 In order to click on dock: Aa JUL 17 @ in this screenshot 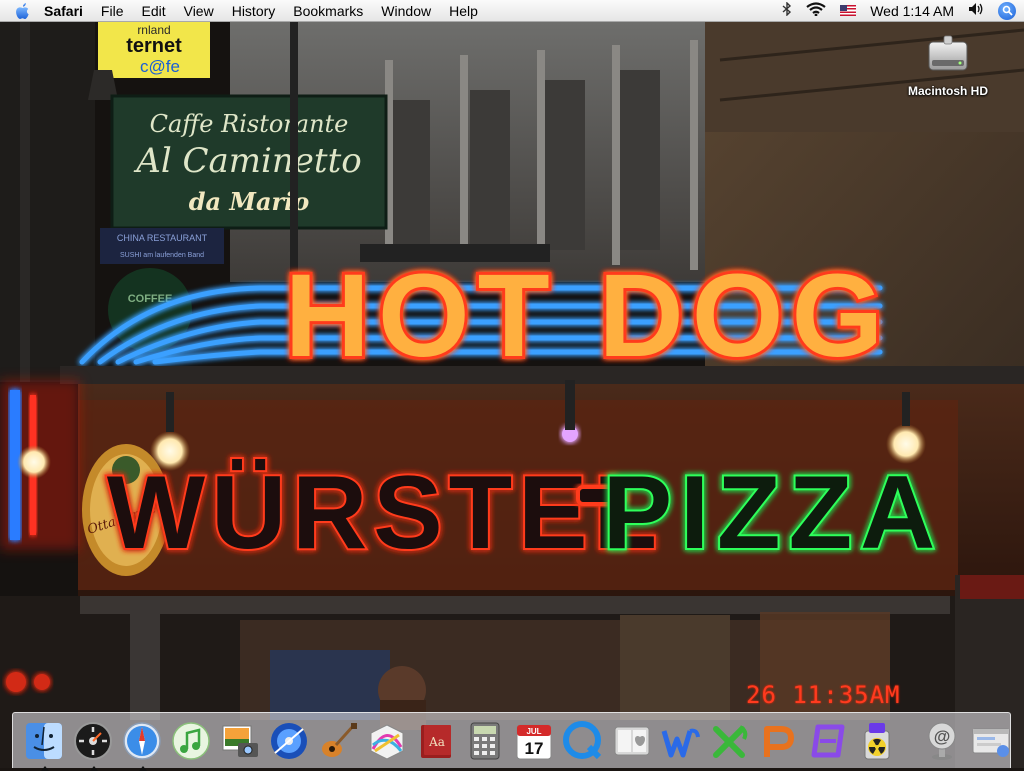, I will do `click(511, 740)`.